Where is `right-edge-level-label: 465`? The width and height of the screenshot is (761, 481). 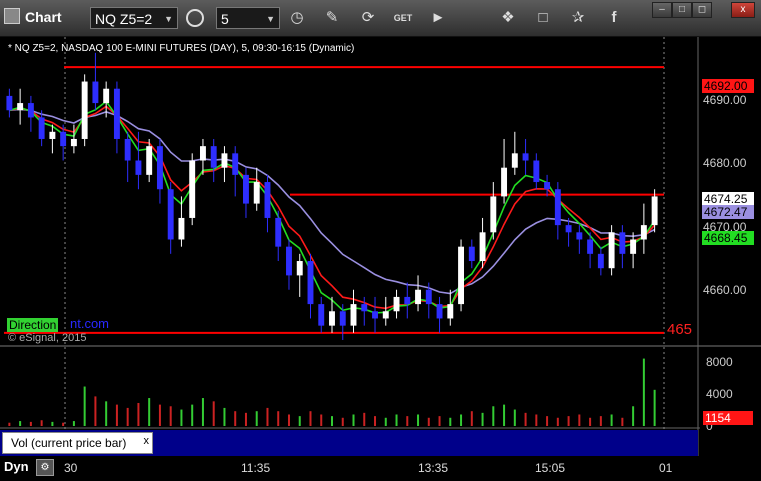
right-edge-level-label: 465 is located at coordinates (680, 329).